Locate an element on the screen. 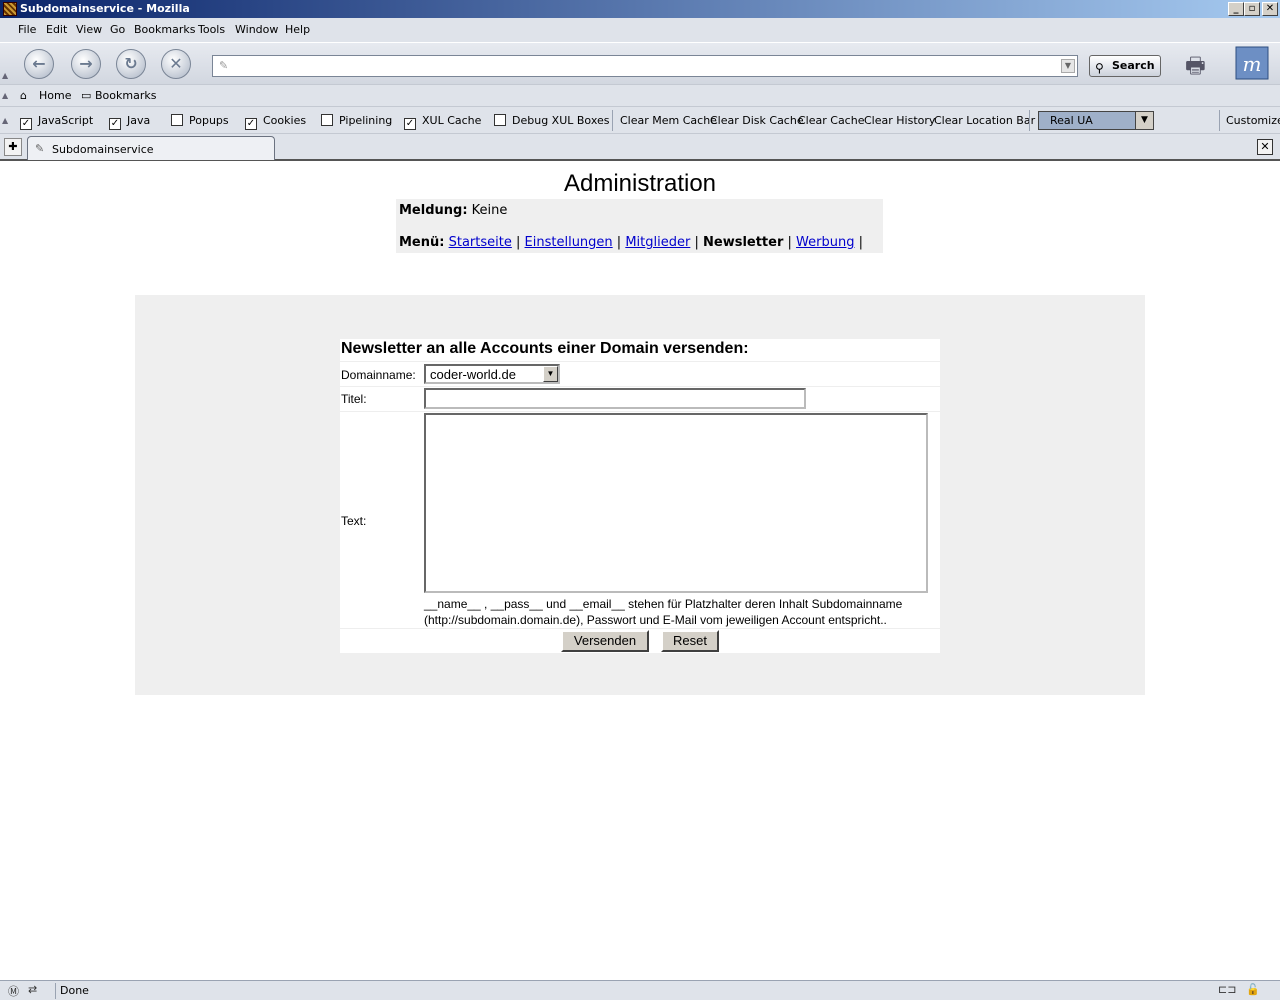 The height and width of the screenshot is (1000, 1280). menu-bookmarks: Bookmarks is located at coordinates (164, 29).